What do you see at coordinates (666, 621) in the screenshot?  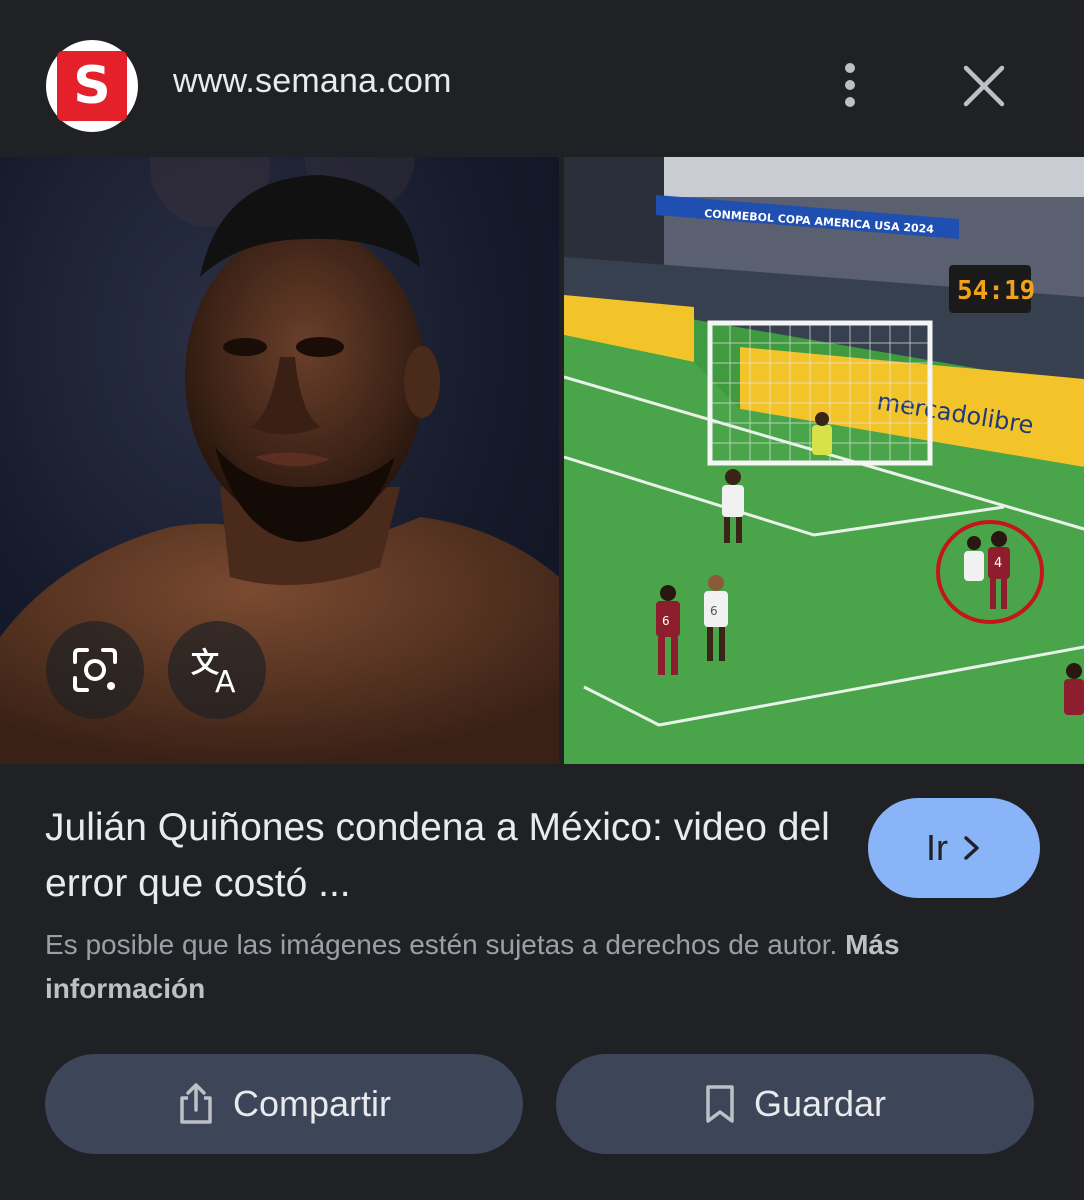 I see `player-number-6a: 6` at bounding box center [666, 621].